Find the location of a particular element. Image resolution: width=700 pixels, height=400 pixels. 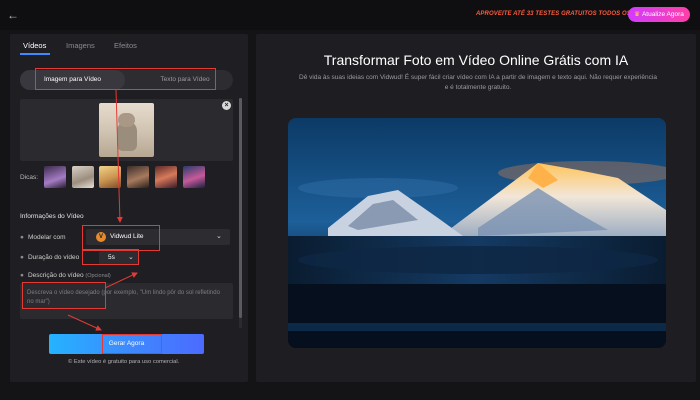

description-label: ● Descrição do vídeo (Opcional) is located at coordinates (65, 275).